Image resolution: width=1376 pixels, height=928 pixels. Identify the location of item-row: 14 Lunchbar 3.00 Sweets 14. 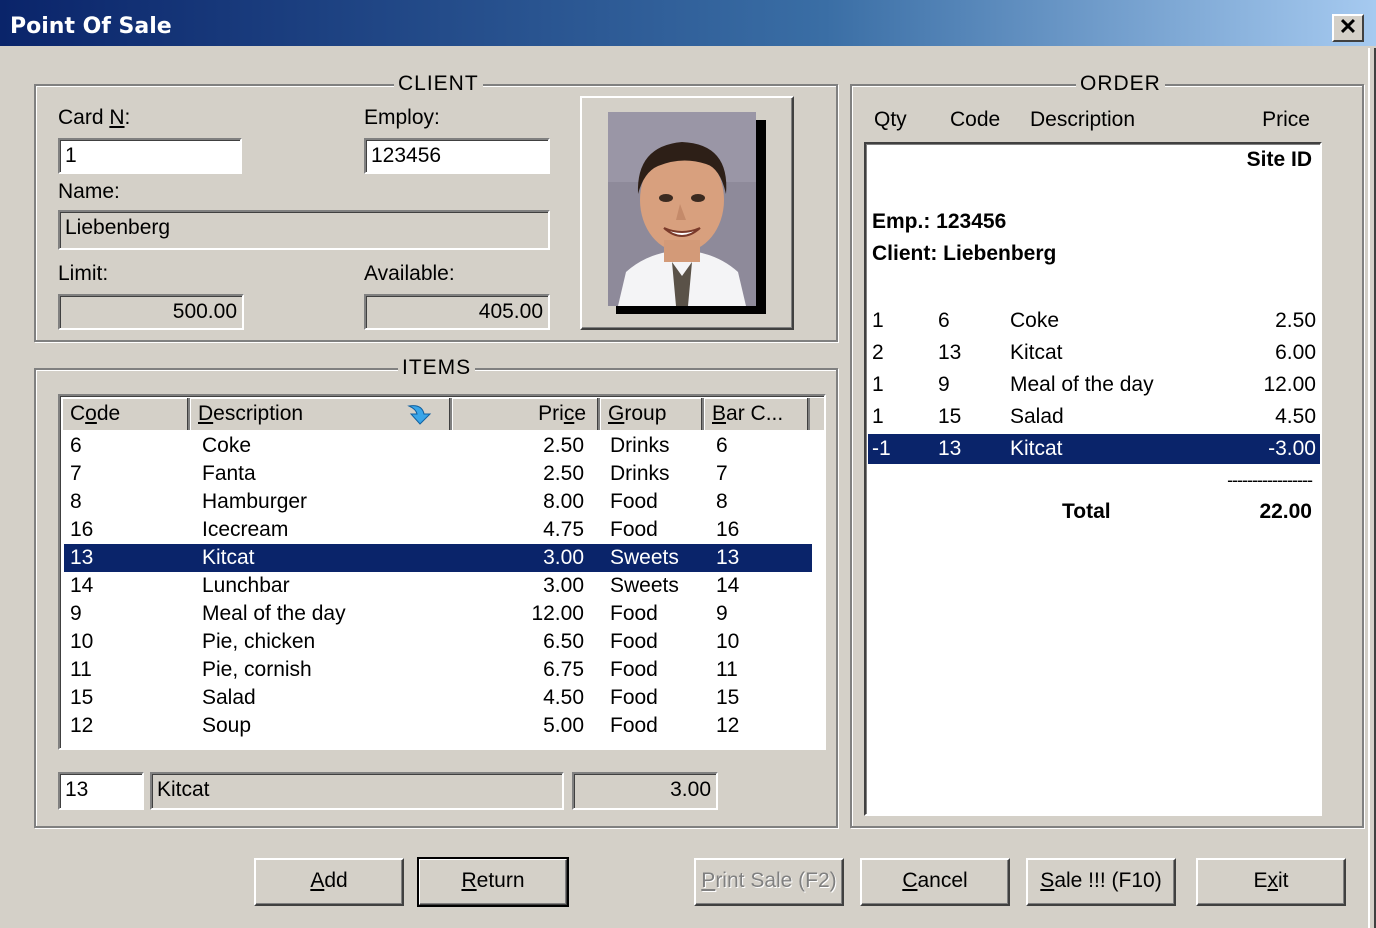
(438, 586).